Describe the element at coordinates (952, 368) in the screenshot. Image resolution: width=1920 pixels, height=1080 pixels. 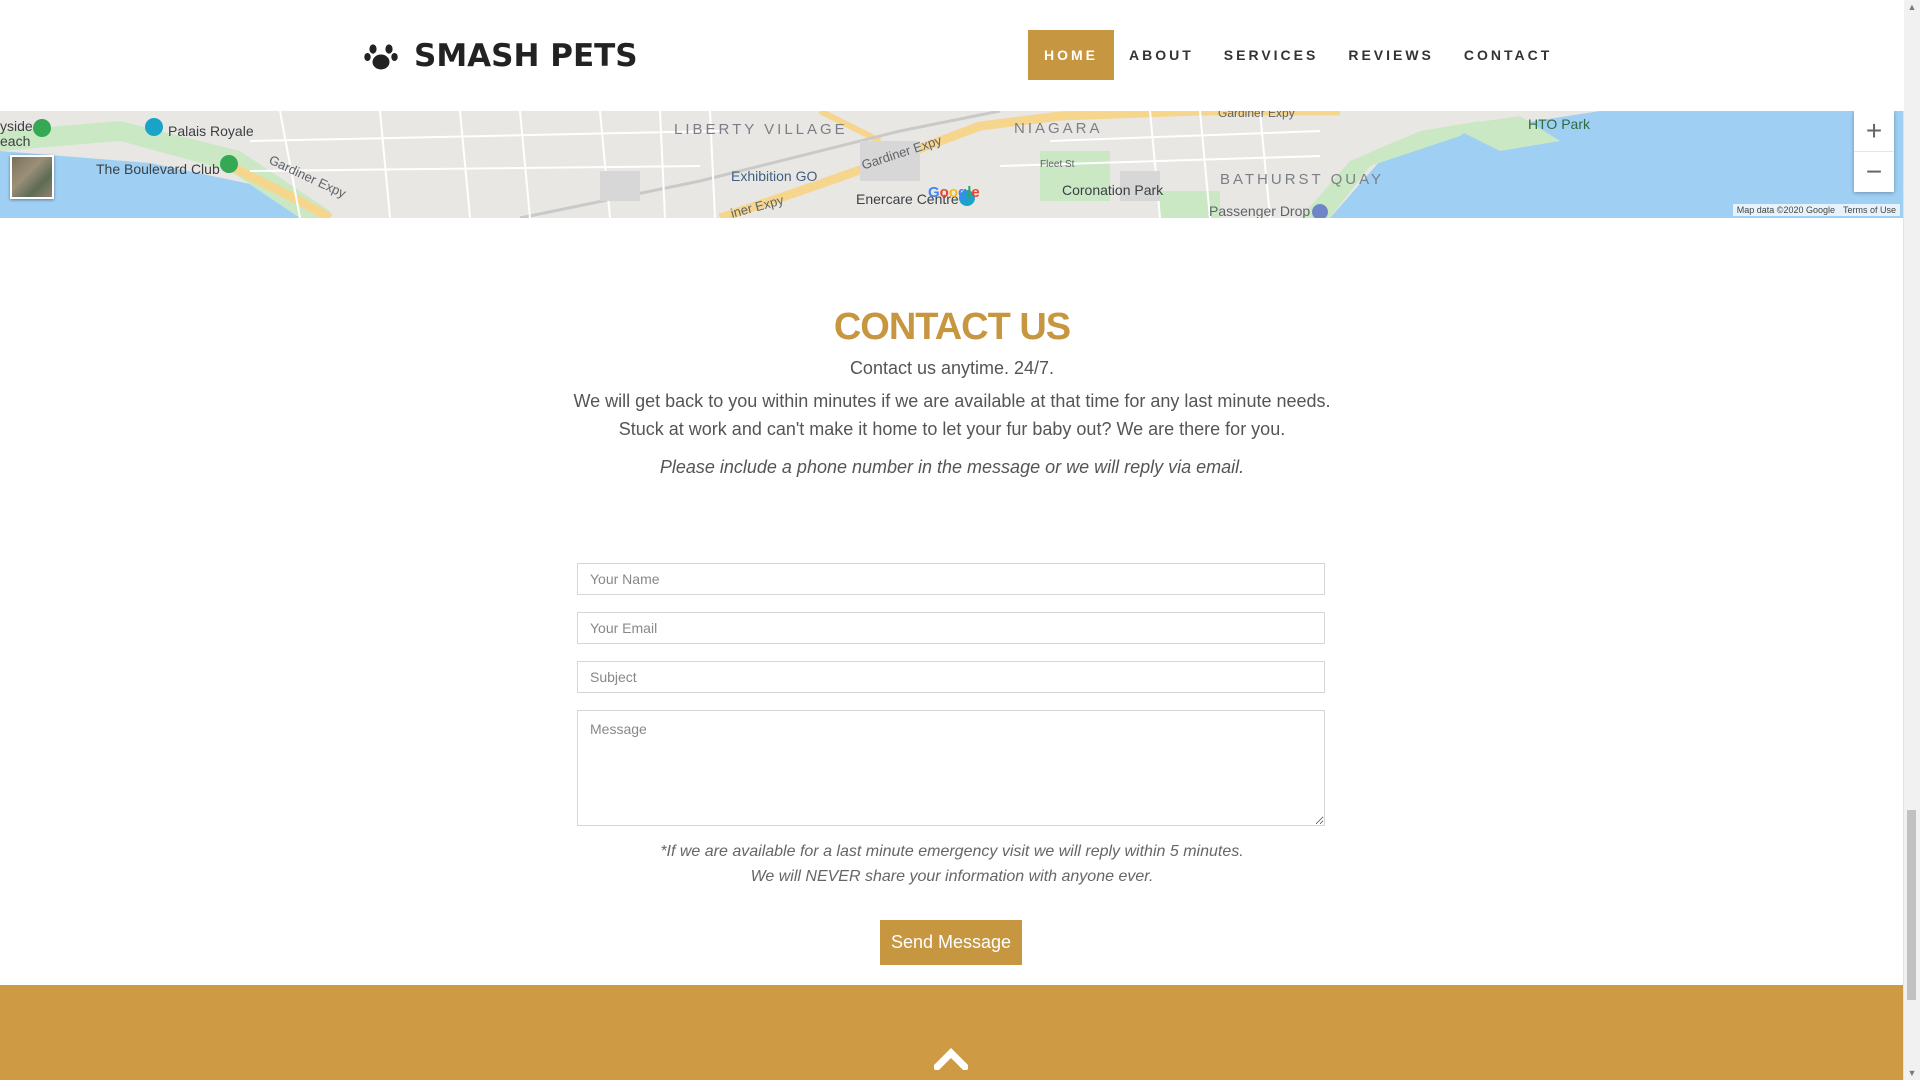
I see `contact-line-1: Contact us anytime. 24/7.` at that location.